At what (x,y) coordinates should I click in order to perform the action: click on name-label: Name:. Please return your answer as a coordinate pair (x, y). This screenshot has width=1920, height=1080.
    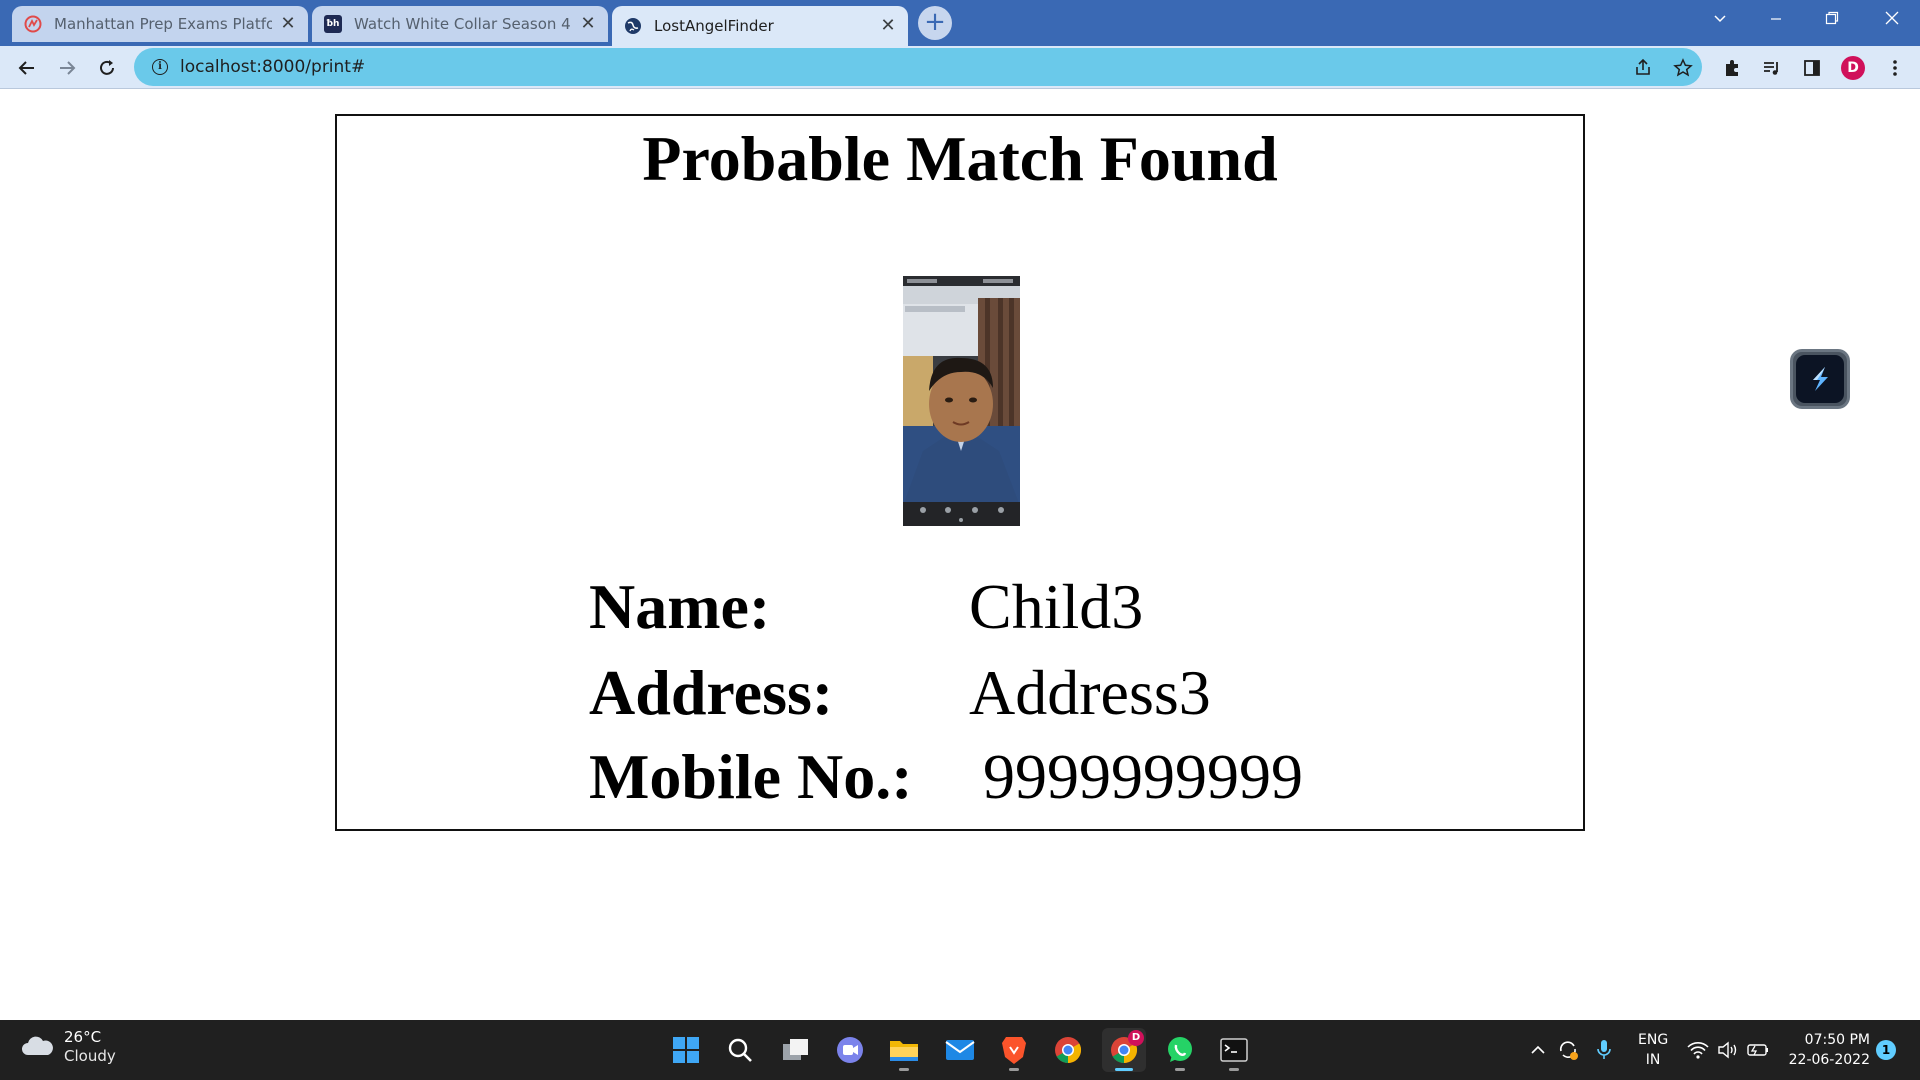
    Looking at the image, I should click on (680, 606).